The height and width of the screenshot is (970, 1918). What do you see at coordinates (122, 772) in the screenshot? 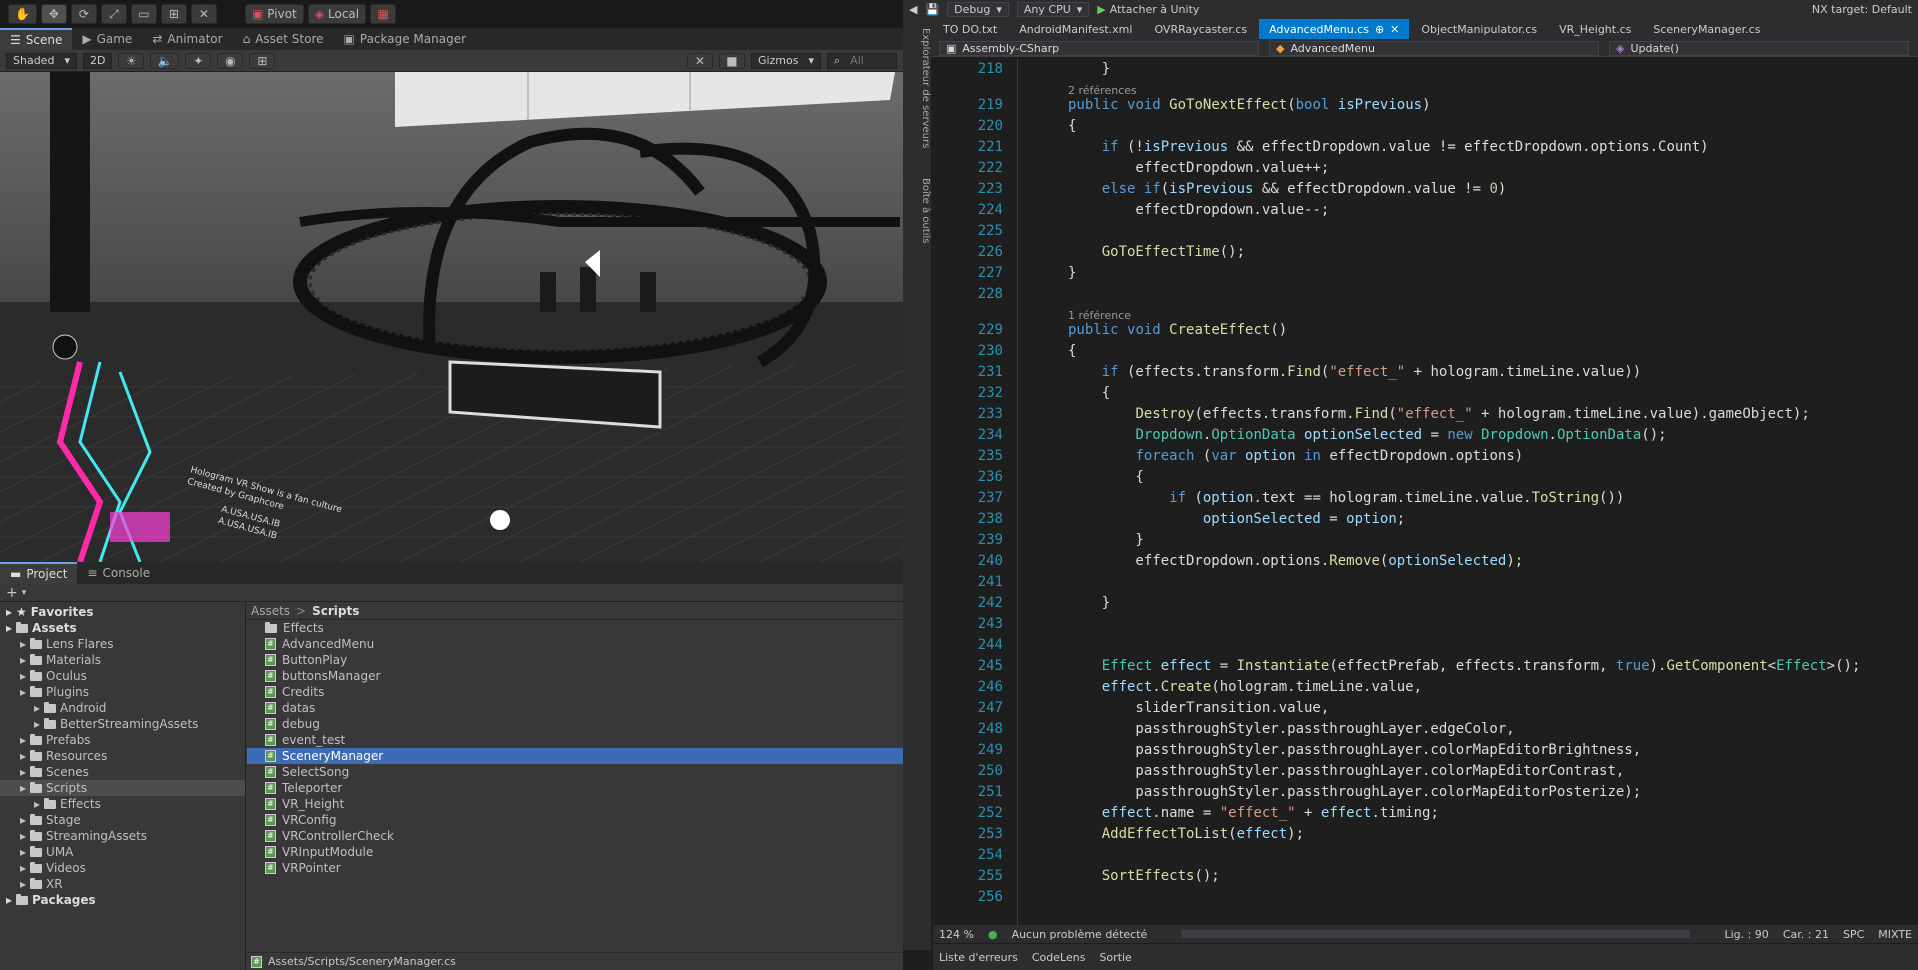
I see `tree-item-scenes: ▸ Scenes` at bounding box center [122, 772].